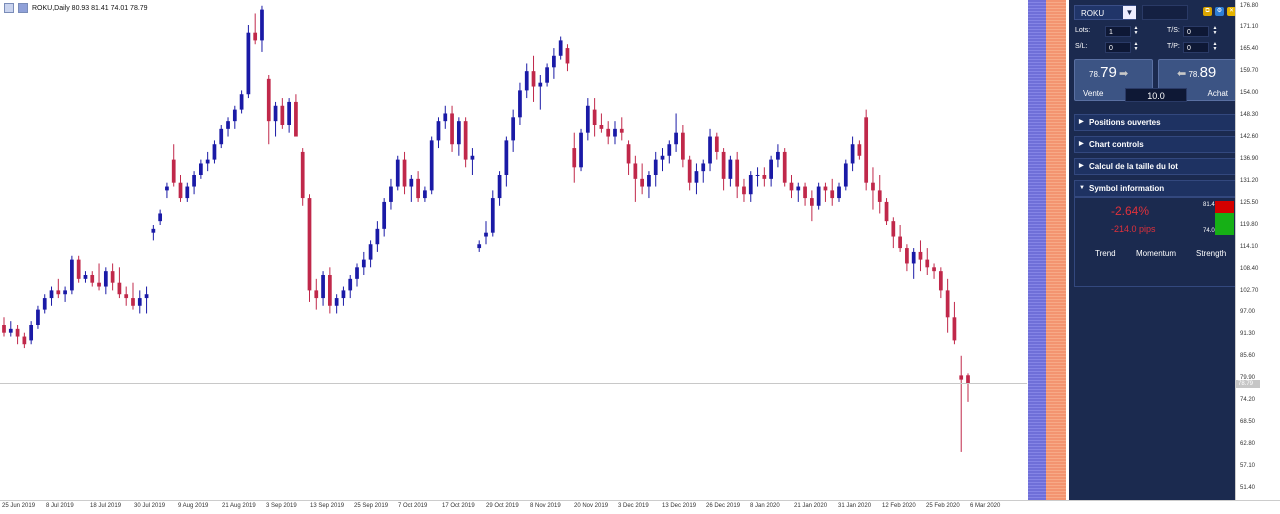 This screenshot has width=1280, height=514. I want to click on symbol-select-value: ROKU, so click(1093, 13).